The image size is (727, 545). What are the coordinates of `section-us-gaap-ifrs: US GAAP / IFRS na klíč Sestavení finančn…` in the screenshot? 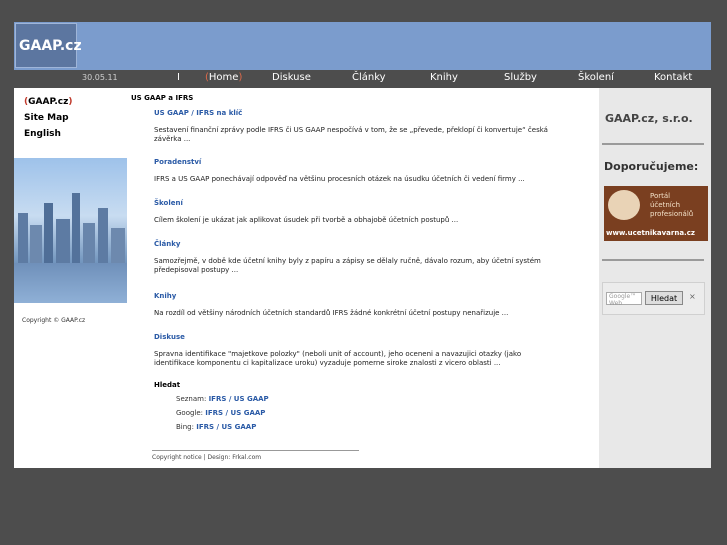 It's located at (356, 126).